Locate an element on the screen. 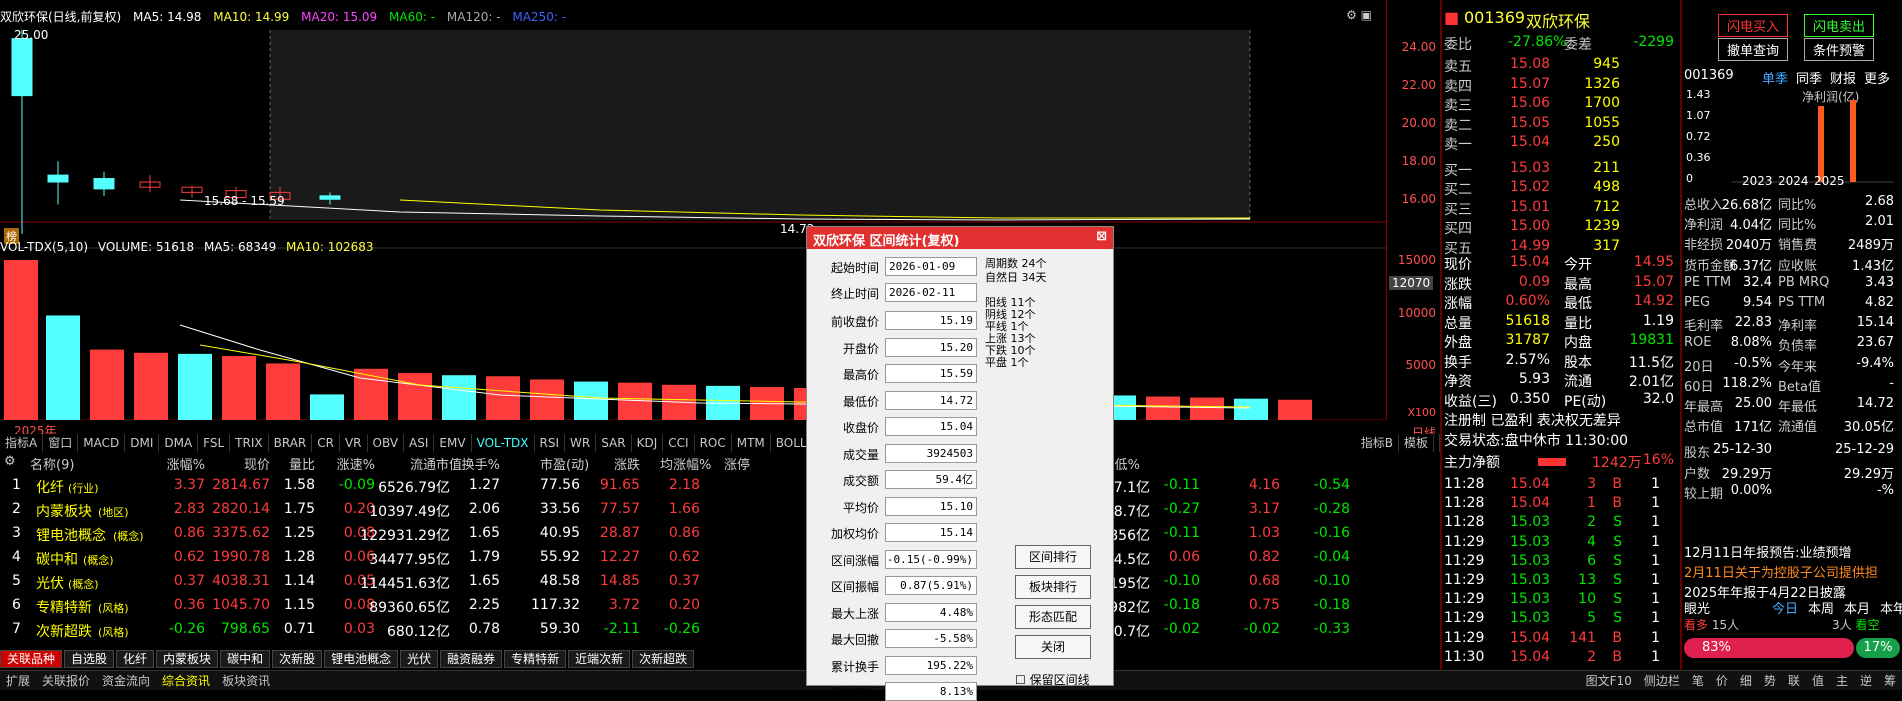 The width and height of the screenshot is (1902, 701). news-item: 12月11日年报预告:业绩预增 is located at coordinates (1767, 551).